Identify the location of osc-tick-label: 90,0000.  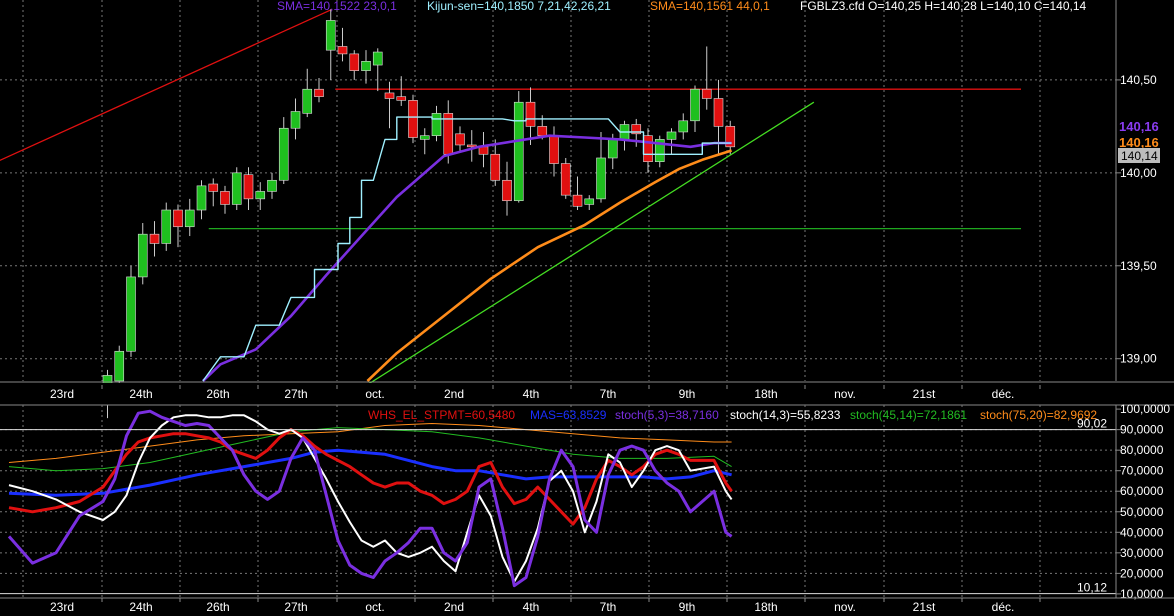
(1142, 430).